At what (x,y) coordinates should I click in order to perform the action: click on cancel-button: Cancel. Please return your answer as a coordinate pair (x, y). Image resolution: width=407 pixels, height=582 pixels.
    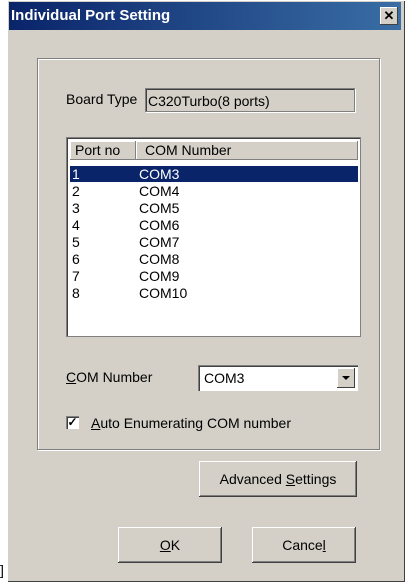
    Looking at the image, I should click on (304, 545).